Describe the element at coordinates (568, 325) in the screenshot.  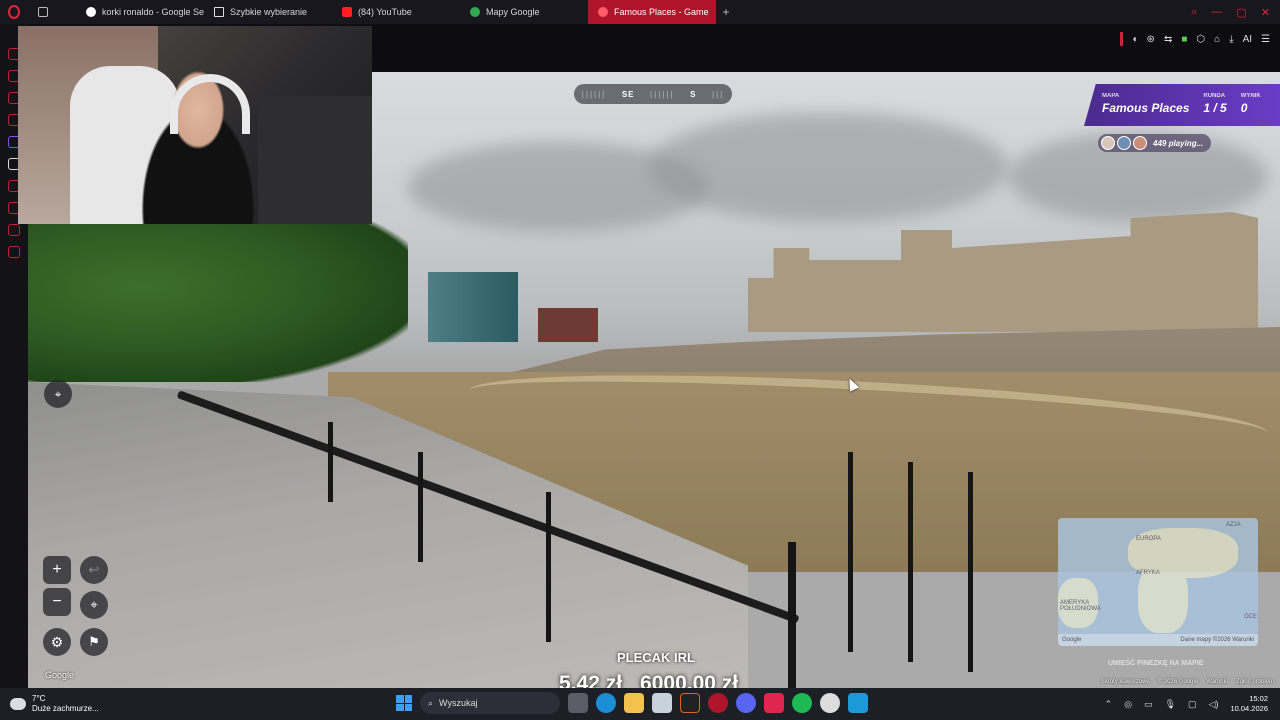
I see `brick-building` at that location.